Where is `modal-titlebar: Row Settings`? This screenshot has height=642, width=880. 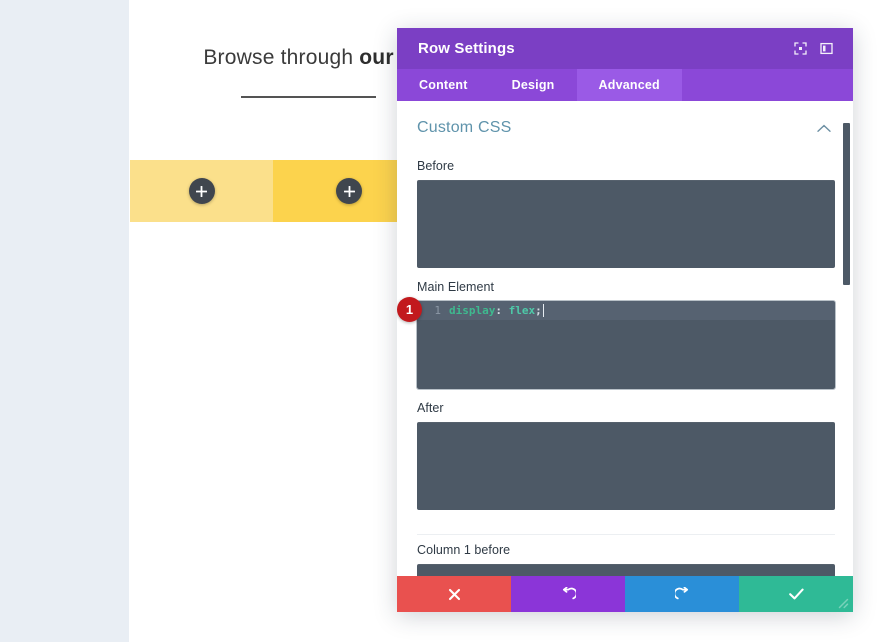
modal-titlebar: Row Settings is located at coordinates (625, 48).